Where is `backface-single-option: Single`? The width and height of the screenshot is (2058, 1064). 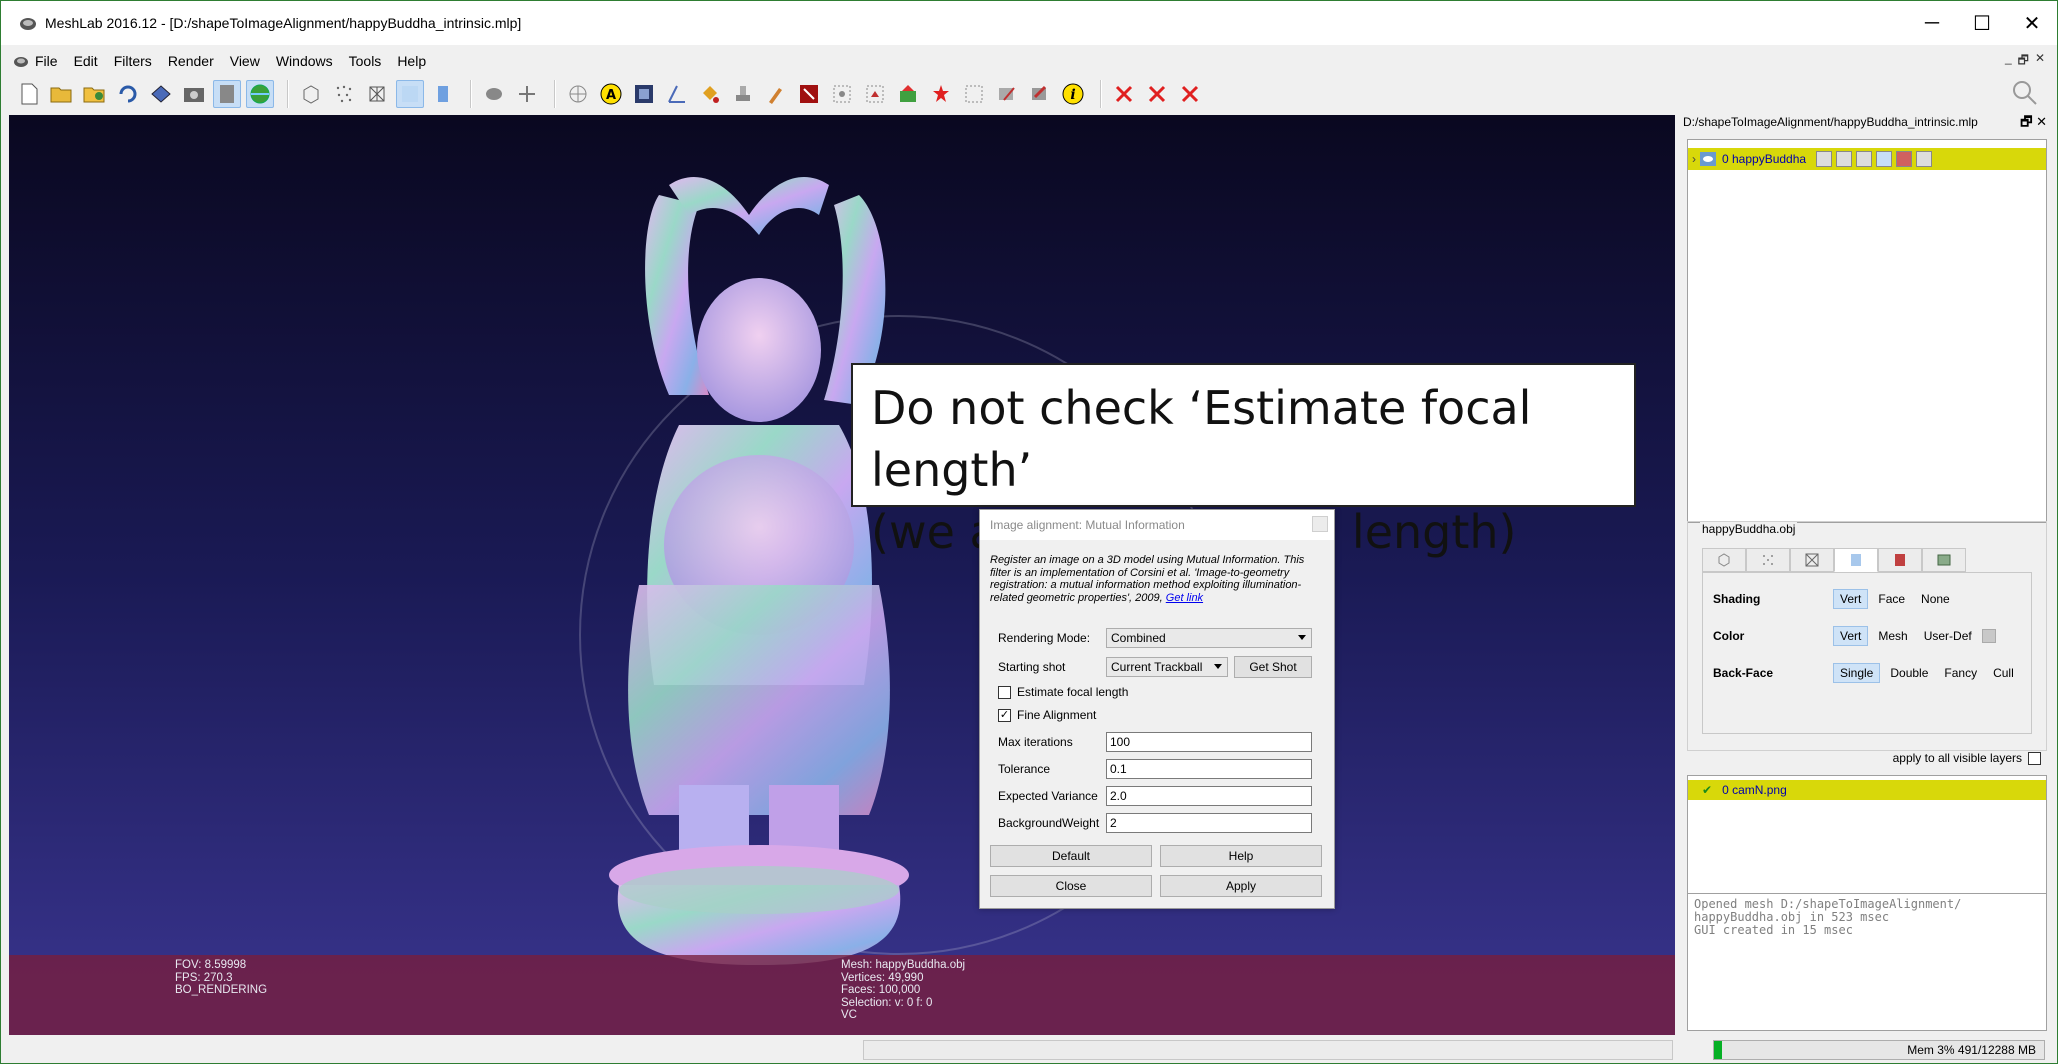 backface-single-option: Single is located at coordinates (1857, 673).